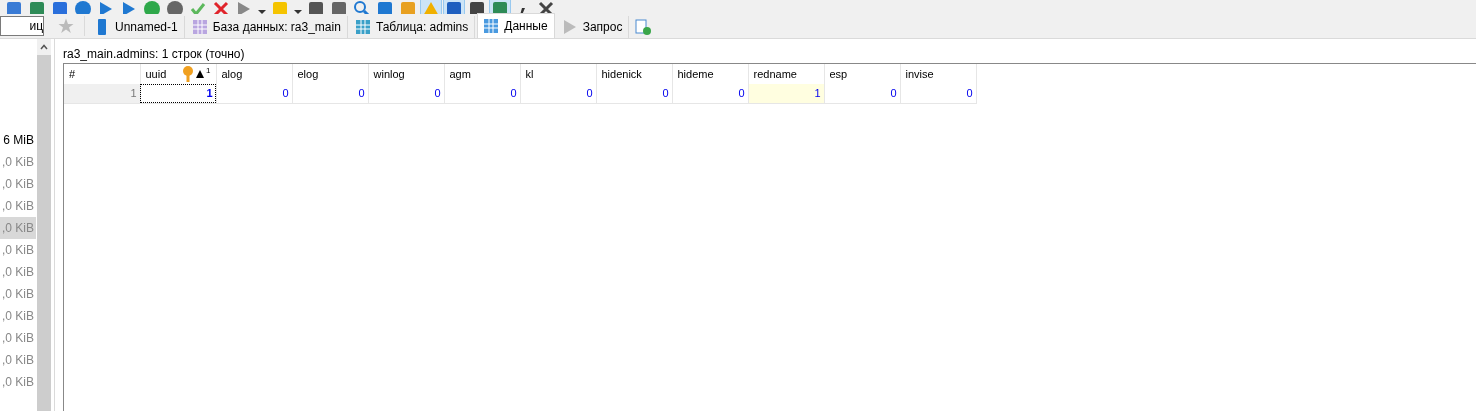 Image resolution: width=1476 pixels, height=411 pixels. What do you see at coordinates (558, 74) in the screenshot?
I see `column-header: kl` at bounding box center [558, 74].